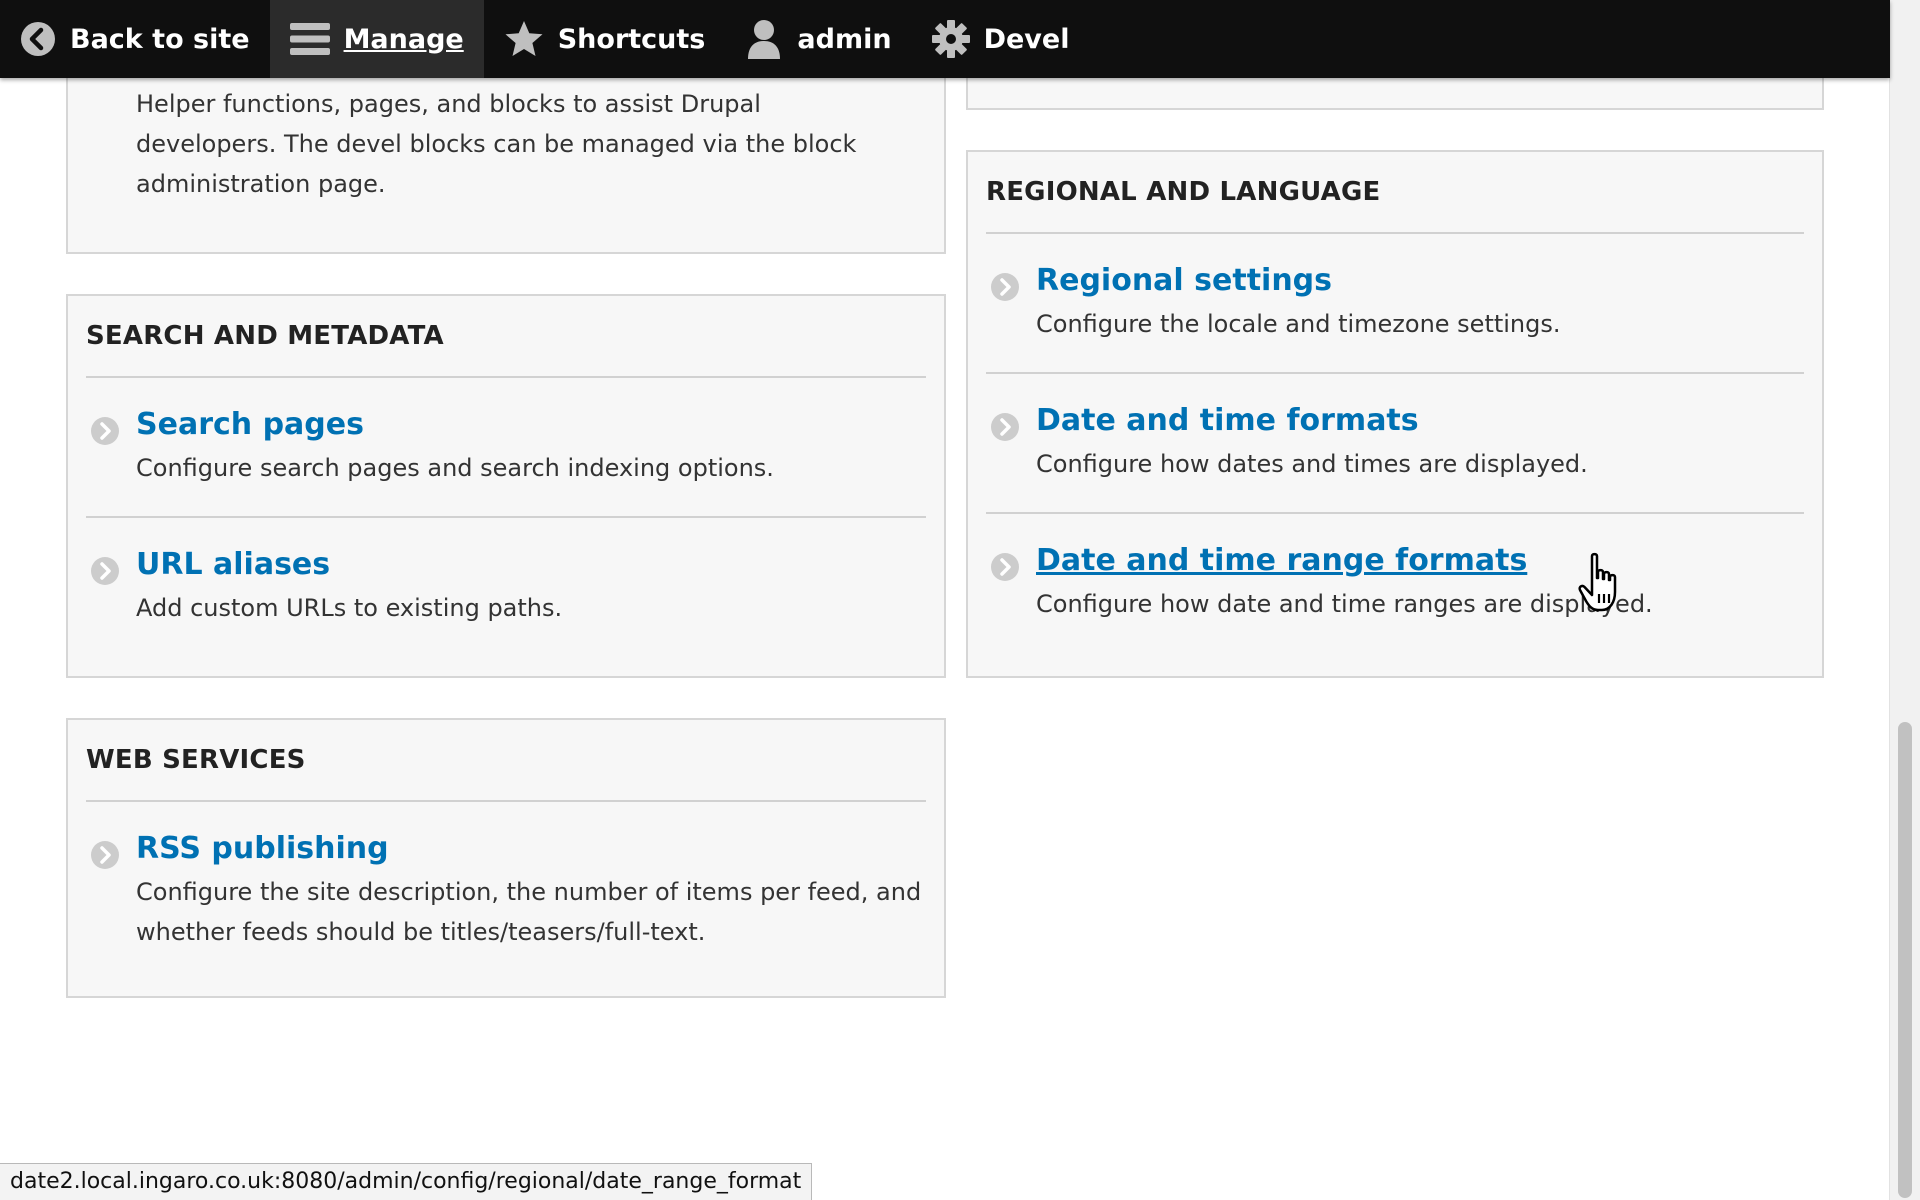 Image resolution: width=1920 pixels, height=1200 pixels. I want to click on date-time-range-formats-link: Date and time range formats, so click(1281, 561).